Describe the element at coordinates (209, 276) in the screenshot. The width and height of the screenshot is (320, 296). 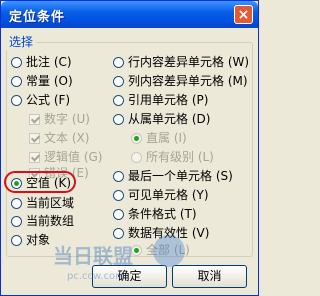
I see `cancel-button: 取消` at that location.